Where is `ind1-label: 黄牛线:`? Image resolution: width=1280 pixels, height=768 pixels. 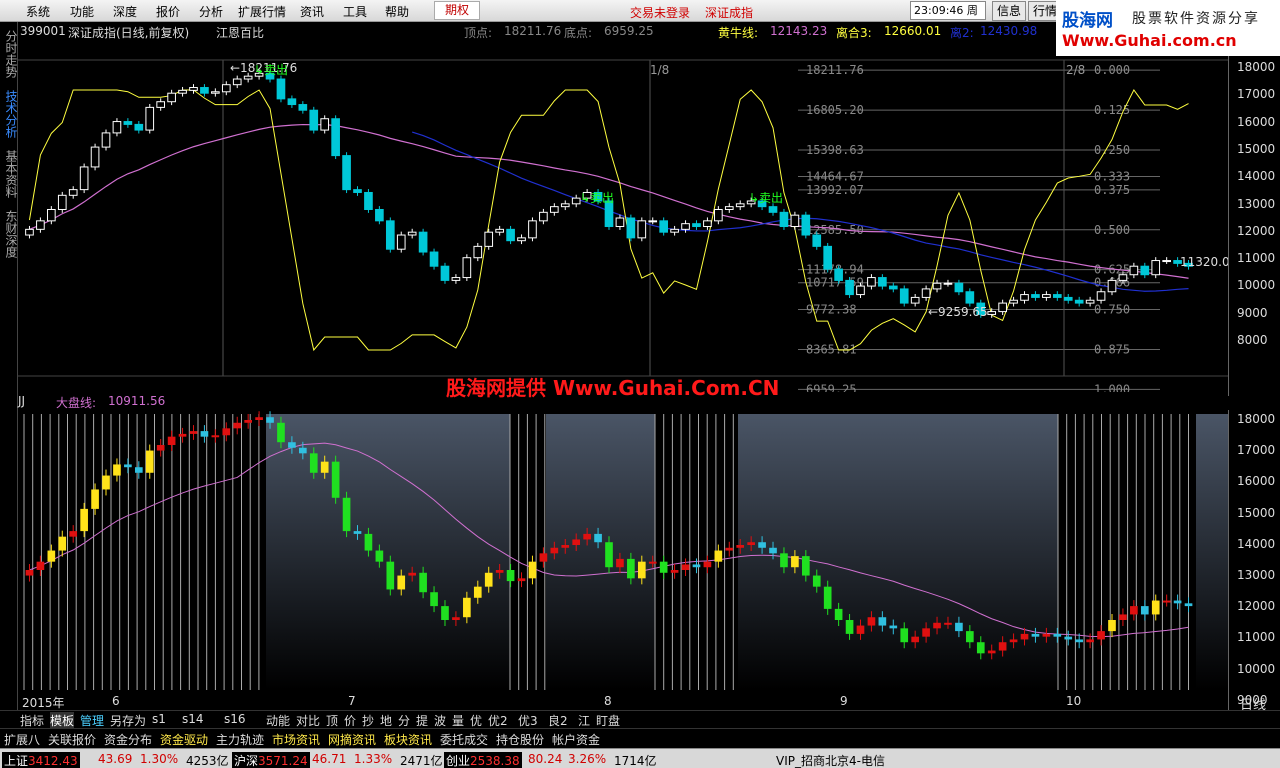 ind1-label: 黄牛线: is located at coordinates (738, 33).